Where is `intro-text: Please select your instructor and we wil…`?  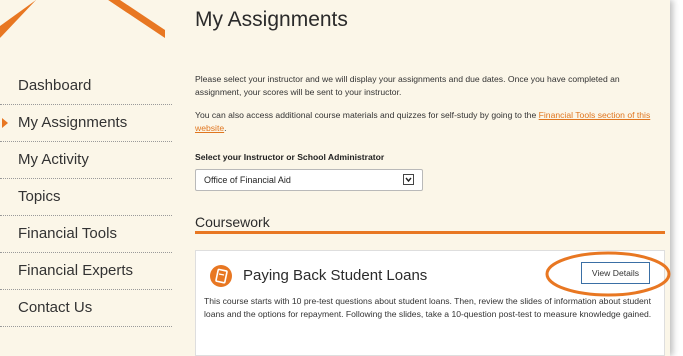
intro-text: Please select your instructor and we wil… is located at coordinates (407, 85).